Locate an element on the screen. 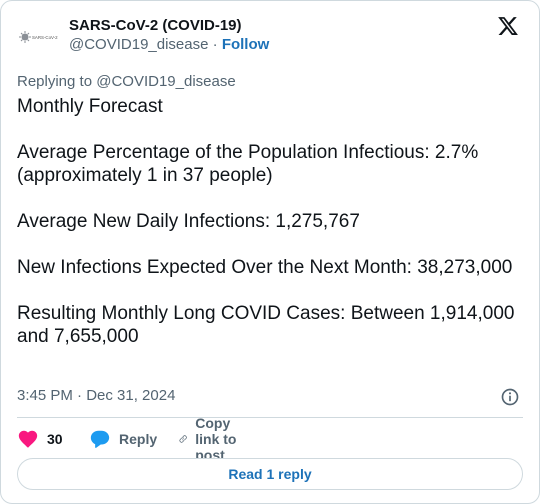 This screenshot has width=540, height=504. read-replies-label: Read 1 reply is located at coordinates (270, 474).